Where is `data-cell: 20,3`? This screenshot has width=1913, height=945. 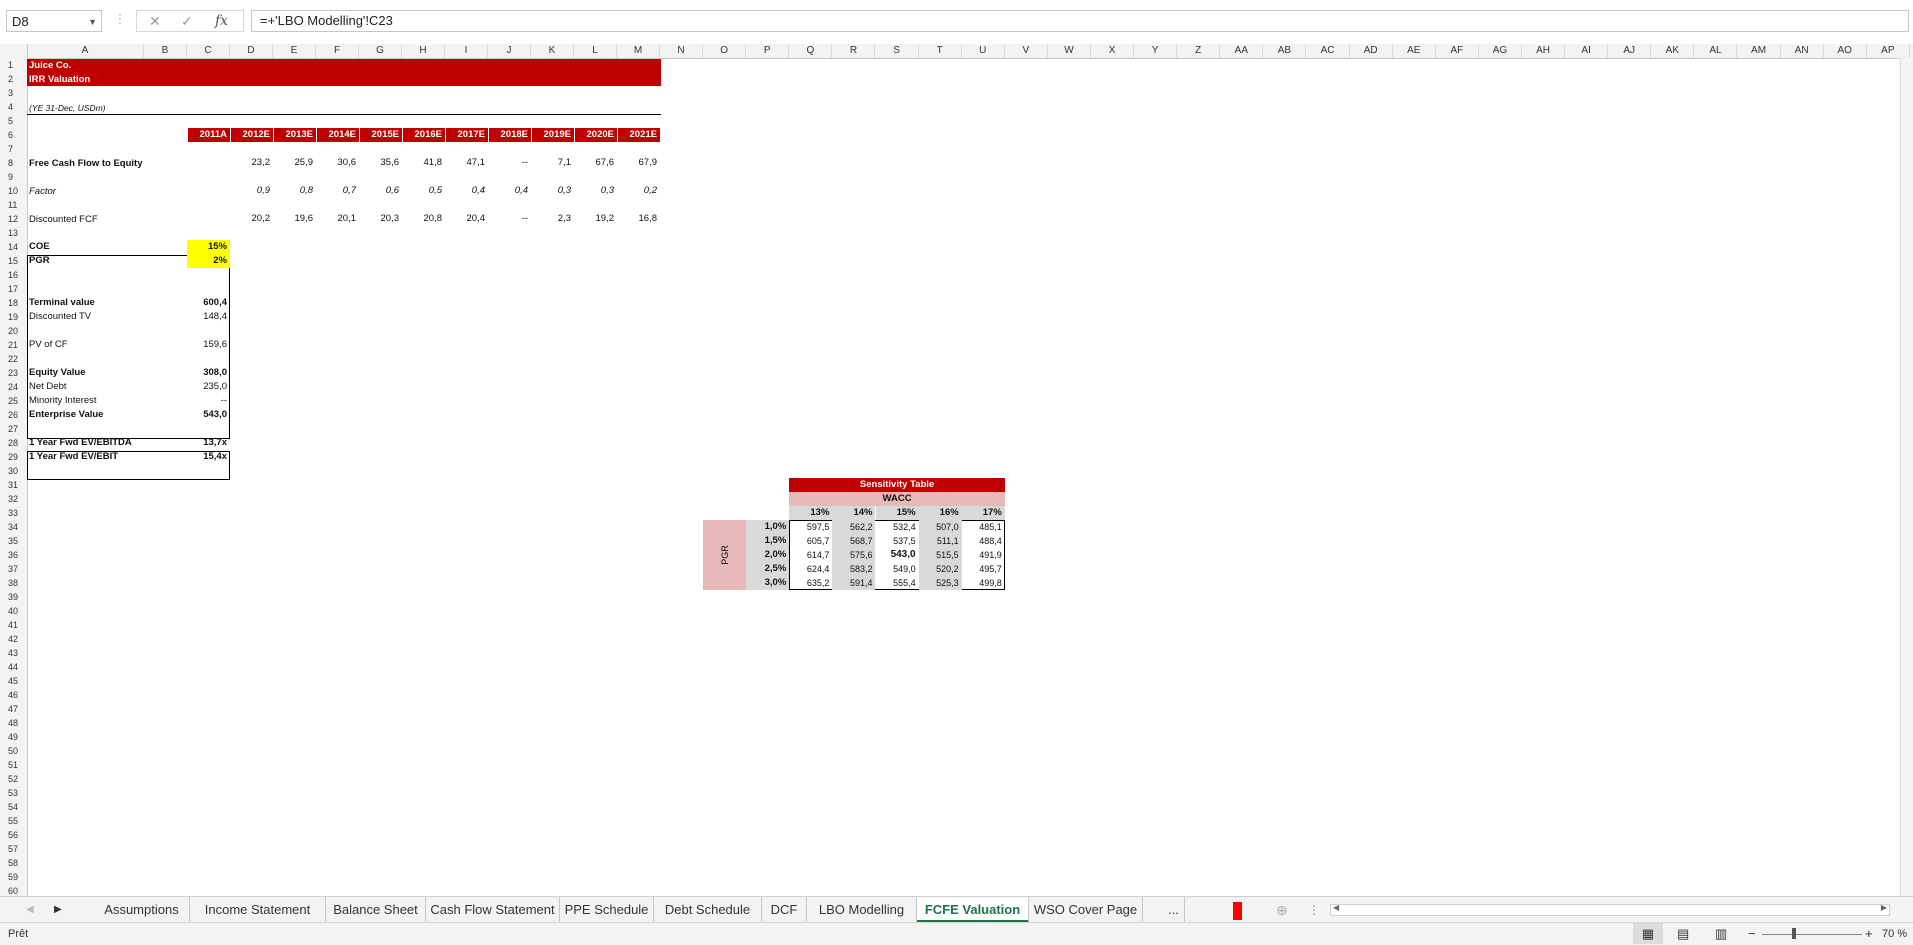
data-cell: 20,3 is located at coordinates (380, 219).